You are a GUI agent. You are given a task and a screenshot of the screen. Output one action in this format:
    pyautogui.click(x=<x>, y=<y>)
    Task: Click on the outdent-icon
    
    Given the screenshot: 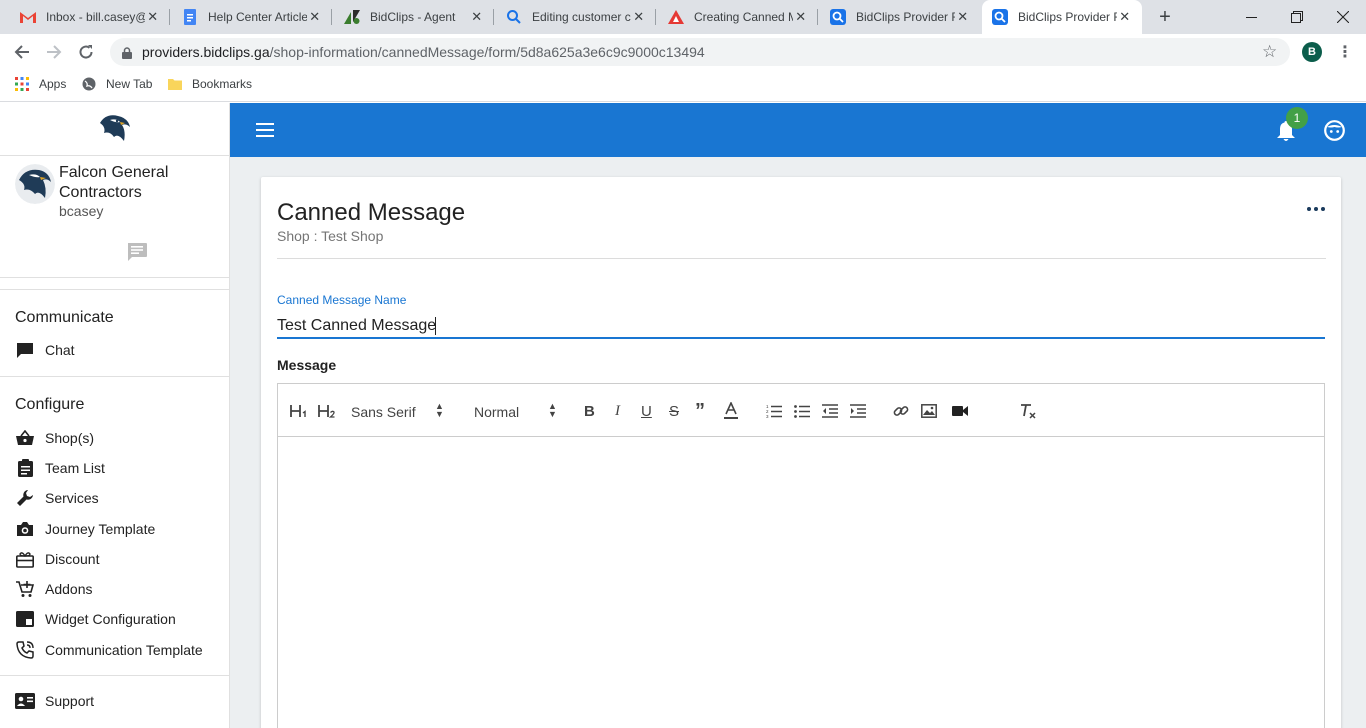 What is the action you would take?
    pyautogui.click(x=830, y=411)
    